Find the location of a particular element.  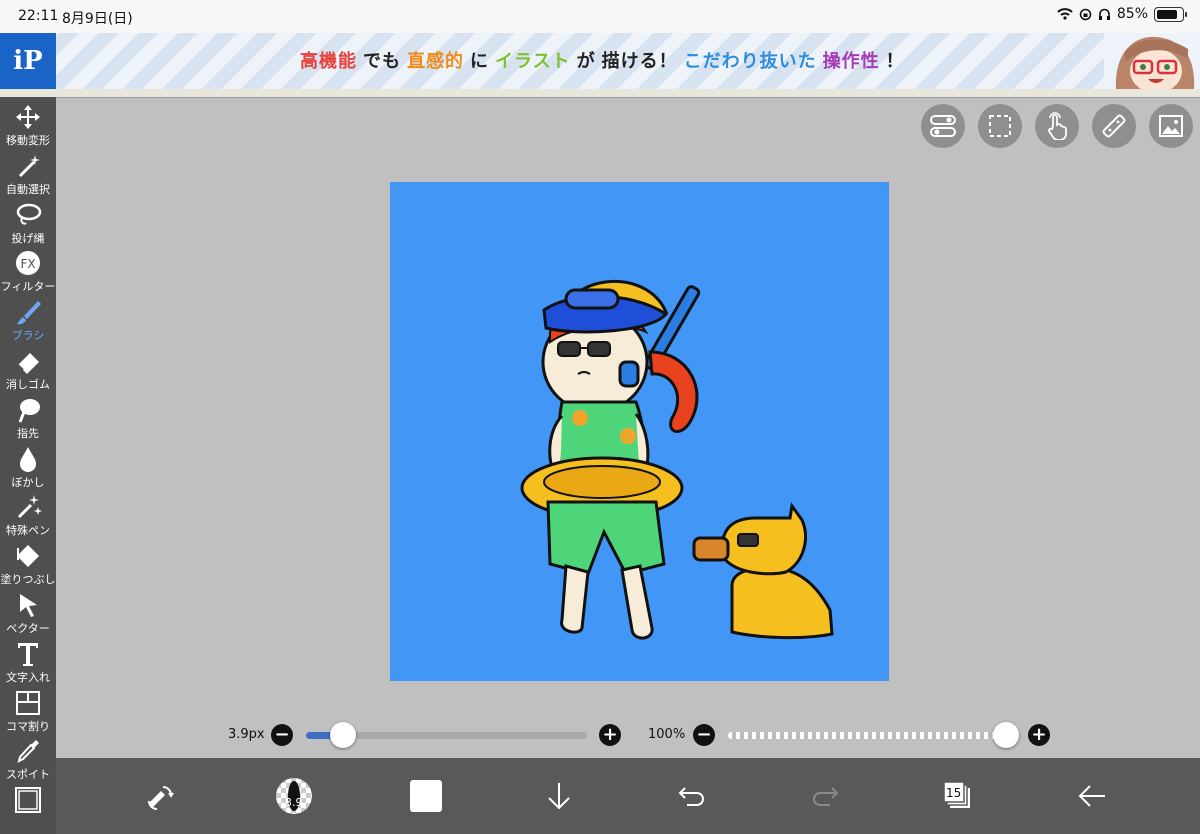

fx-icon: FX is located at coordinates (28, 263).